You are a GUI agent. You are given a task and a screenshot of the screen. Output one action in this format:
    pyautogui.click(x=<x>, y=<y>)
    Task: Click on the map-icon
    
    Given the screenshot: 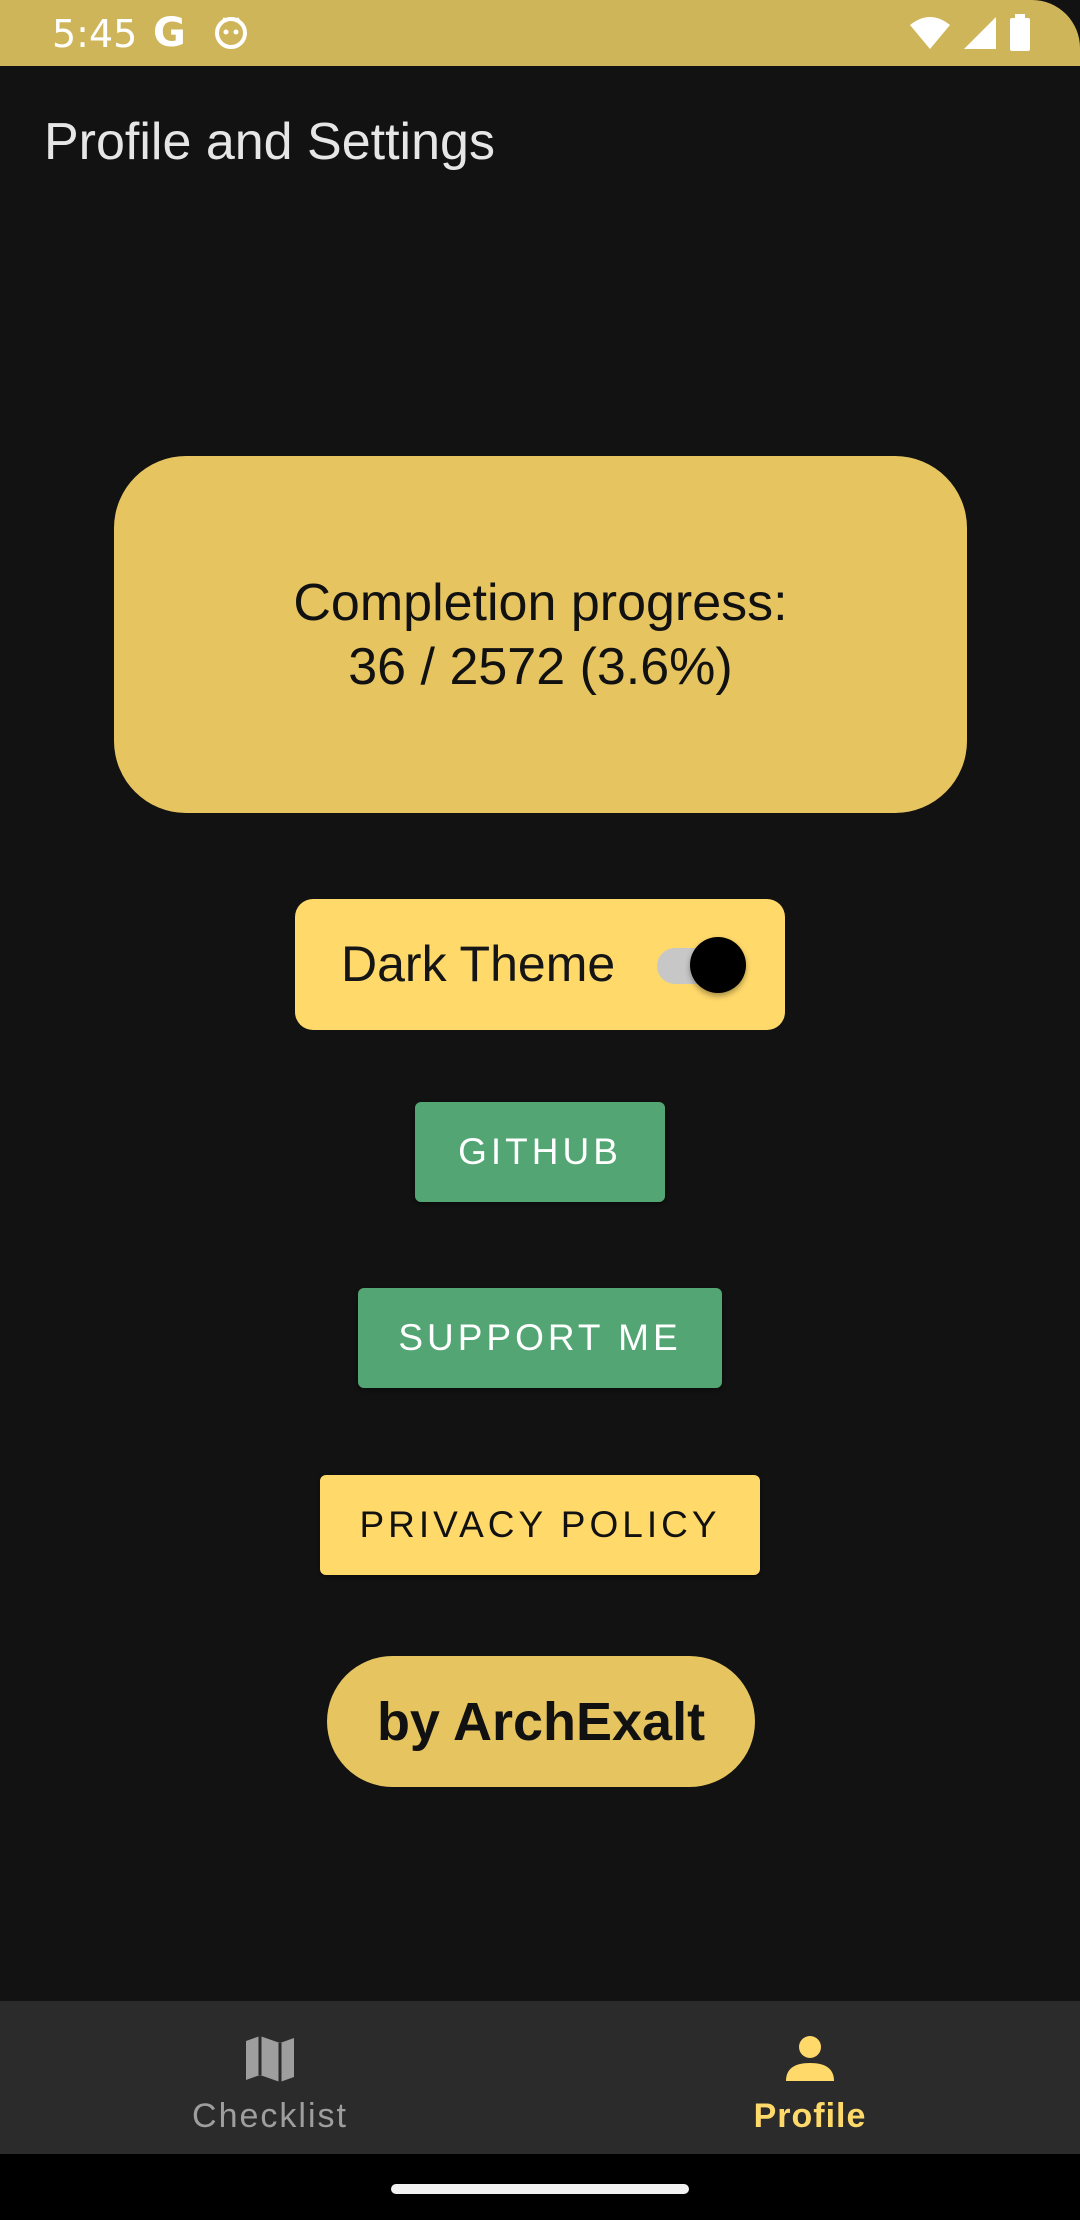 What is the action you would take?
    pyautogui.click(x=270, y=2059)
    